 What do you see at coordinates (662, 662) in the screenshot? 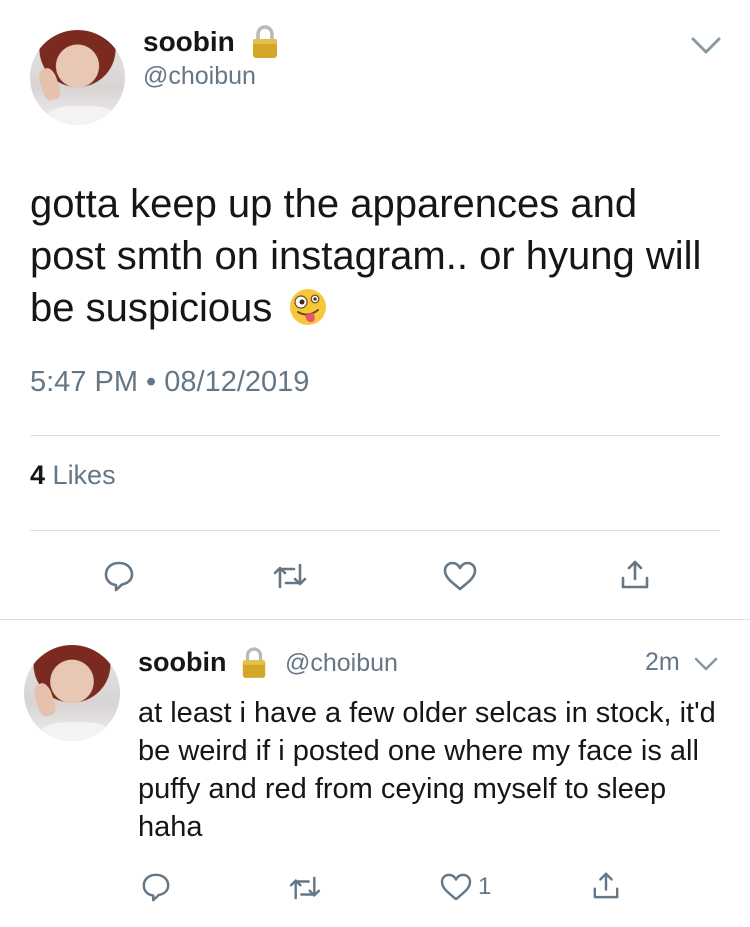
I see `reply-time: 2m` at bounding box center [662, 662].